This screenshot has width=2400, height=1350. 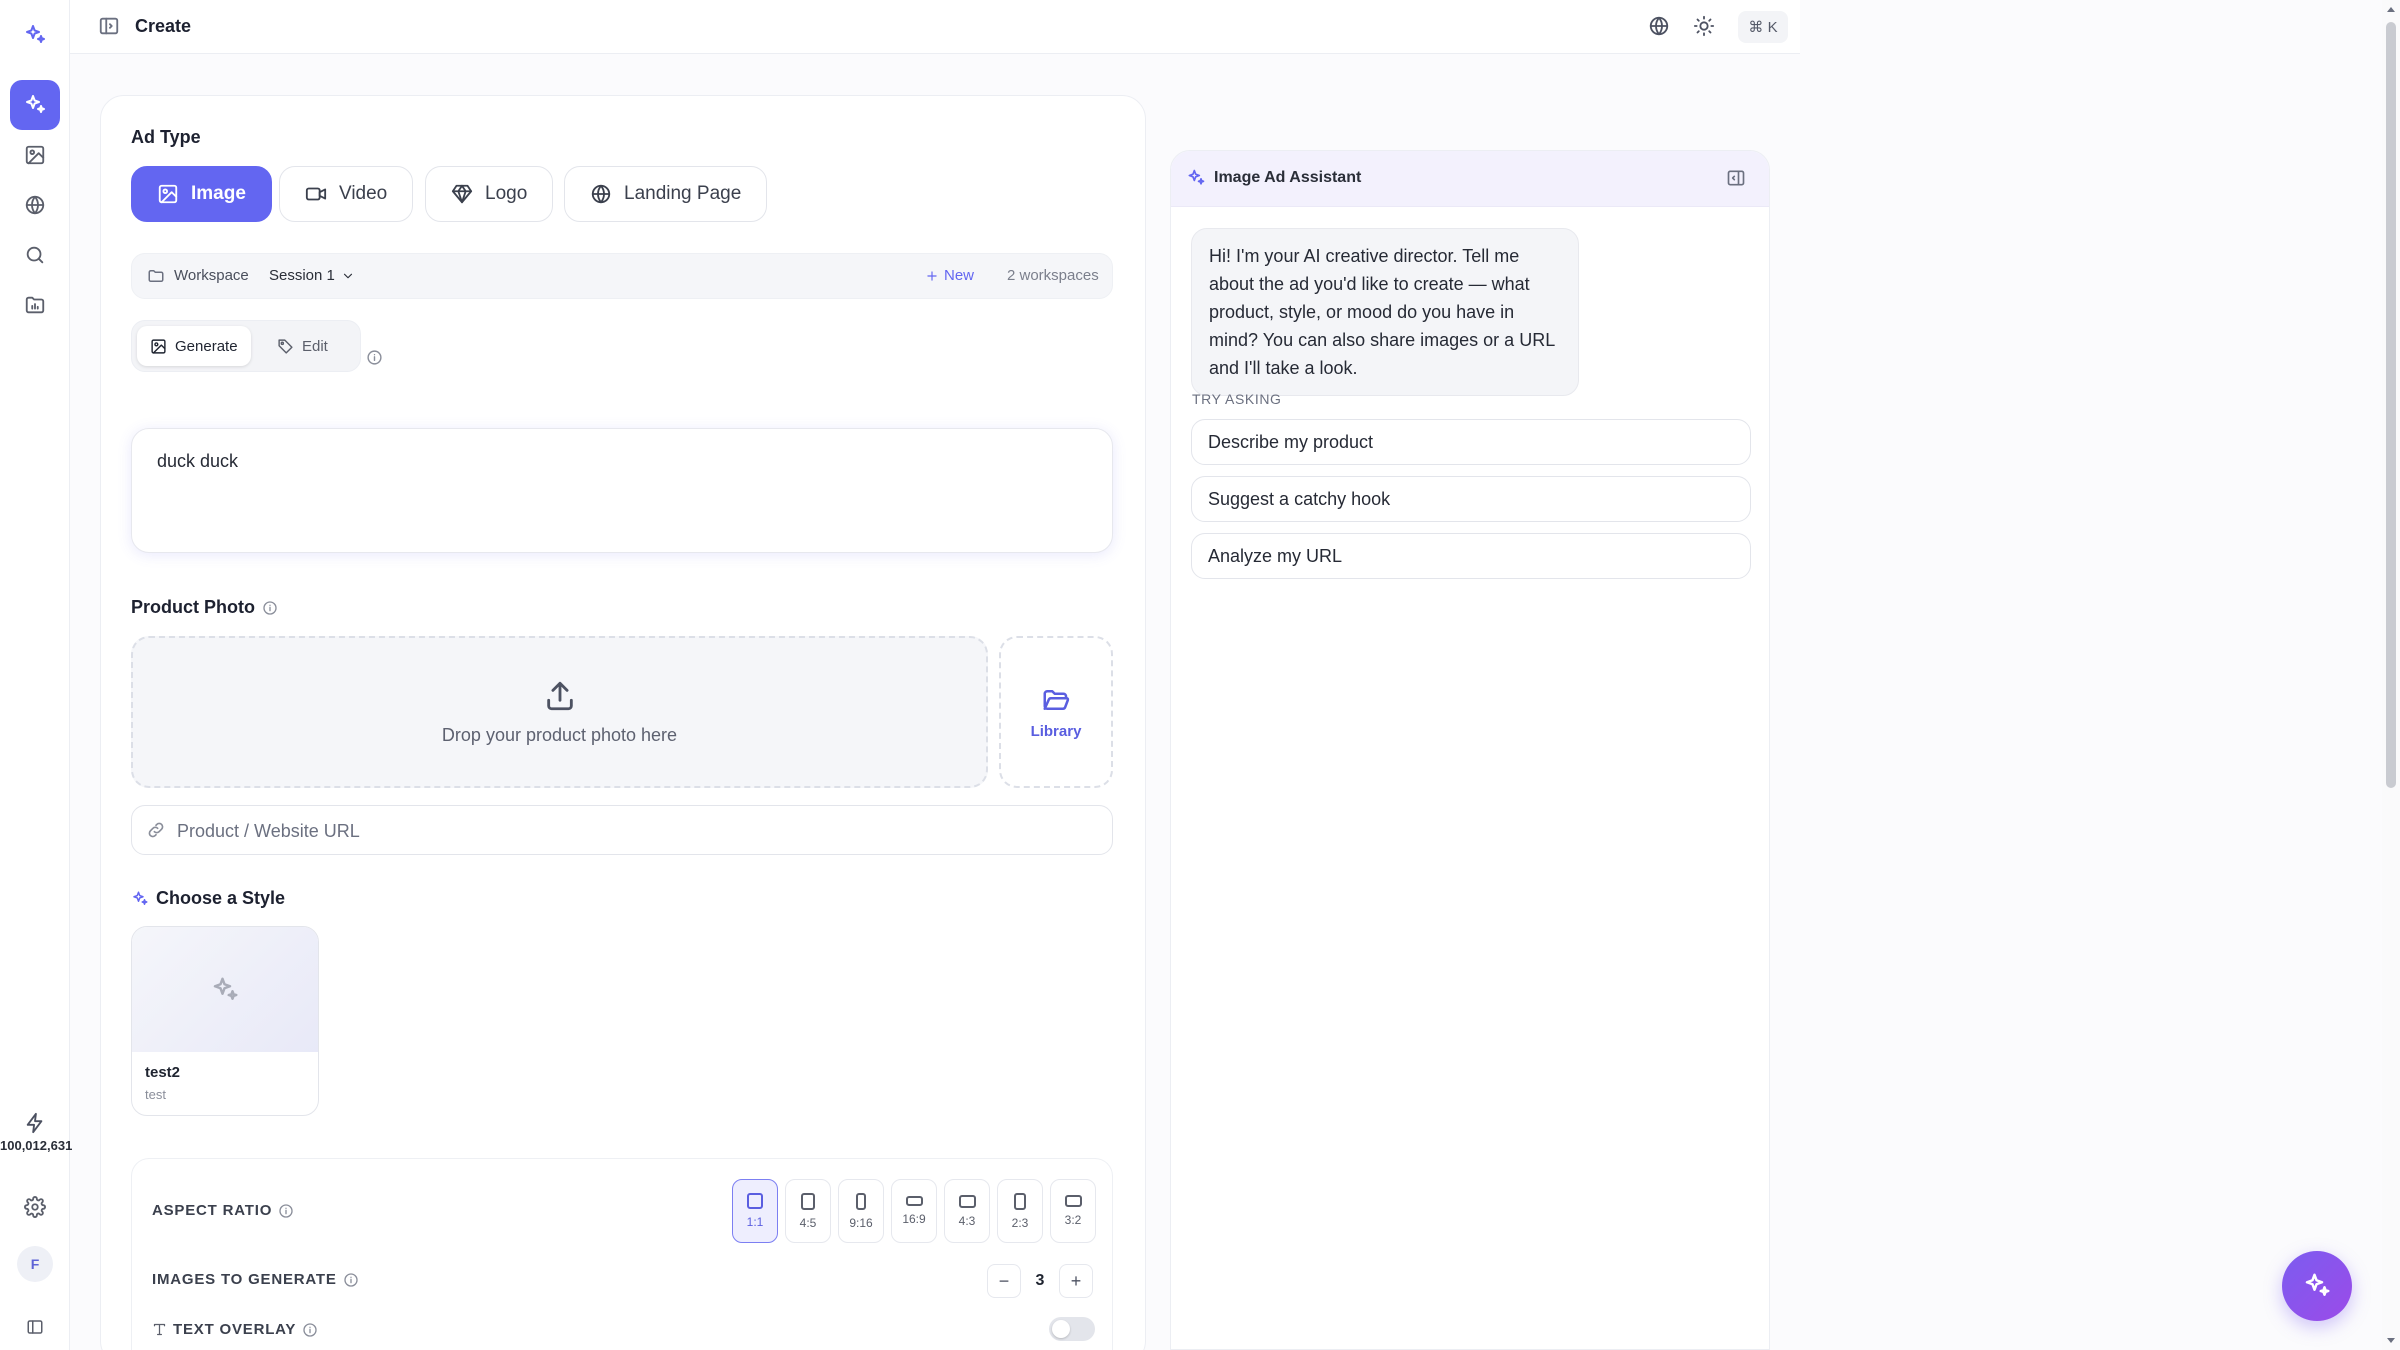 What do you see at coordinates (163, 26) in the screenshot?
I see `page-title: Create` at bounding box center [163, 26].